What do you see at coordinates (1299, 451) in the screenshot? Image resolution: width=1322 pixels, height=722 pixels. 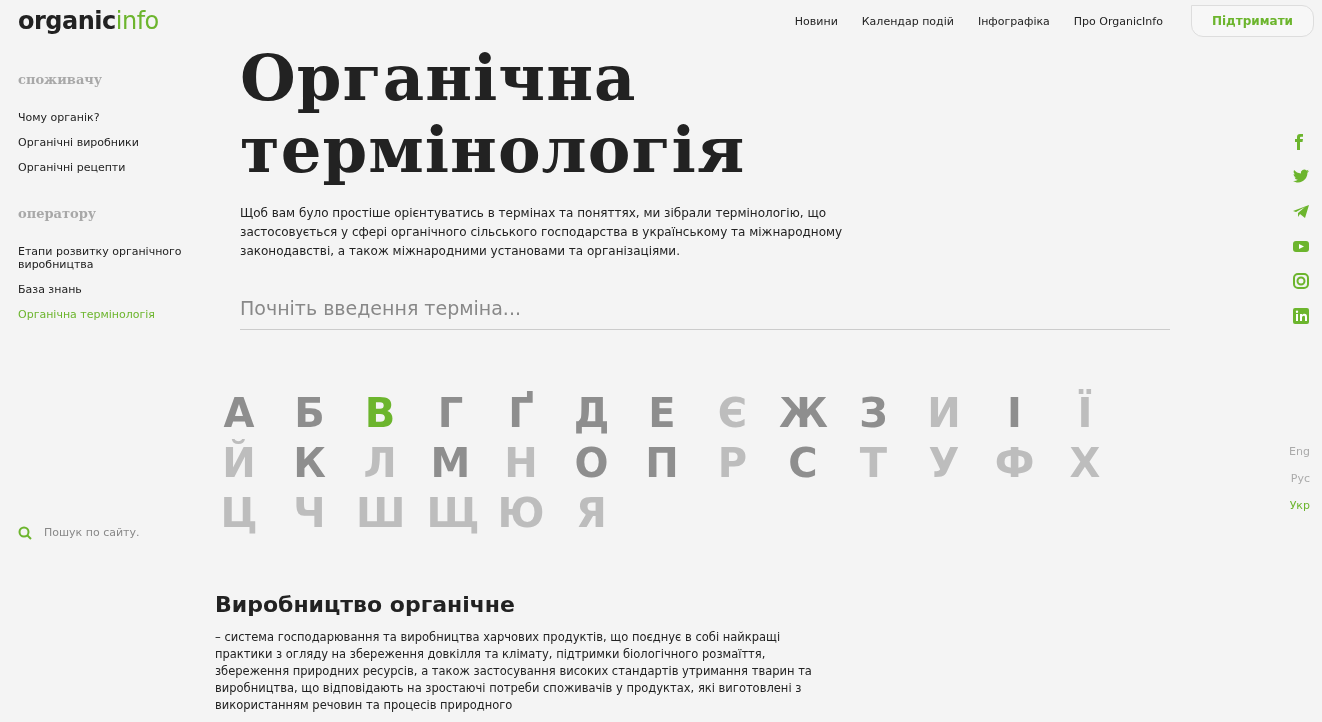 I see `language-link: Eng` at bounding box center [1299, 451].